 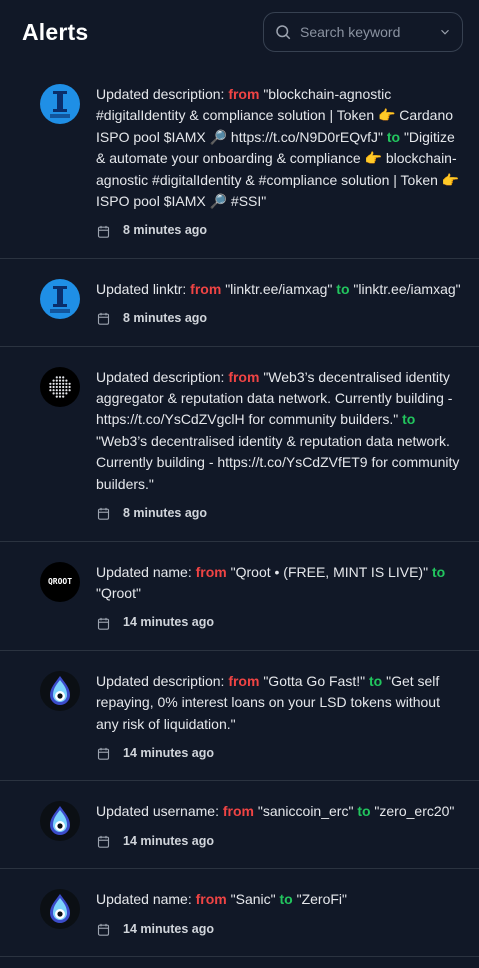 I want to click on search-icon, so click(x=283, y=32).